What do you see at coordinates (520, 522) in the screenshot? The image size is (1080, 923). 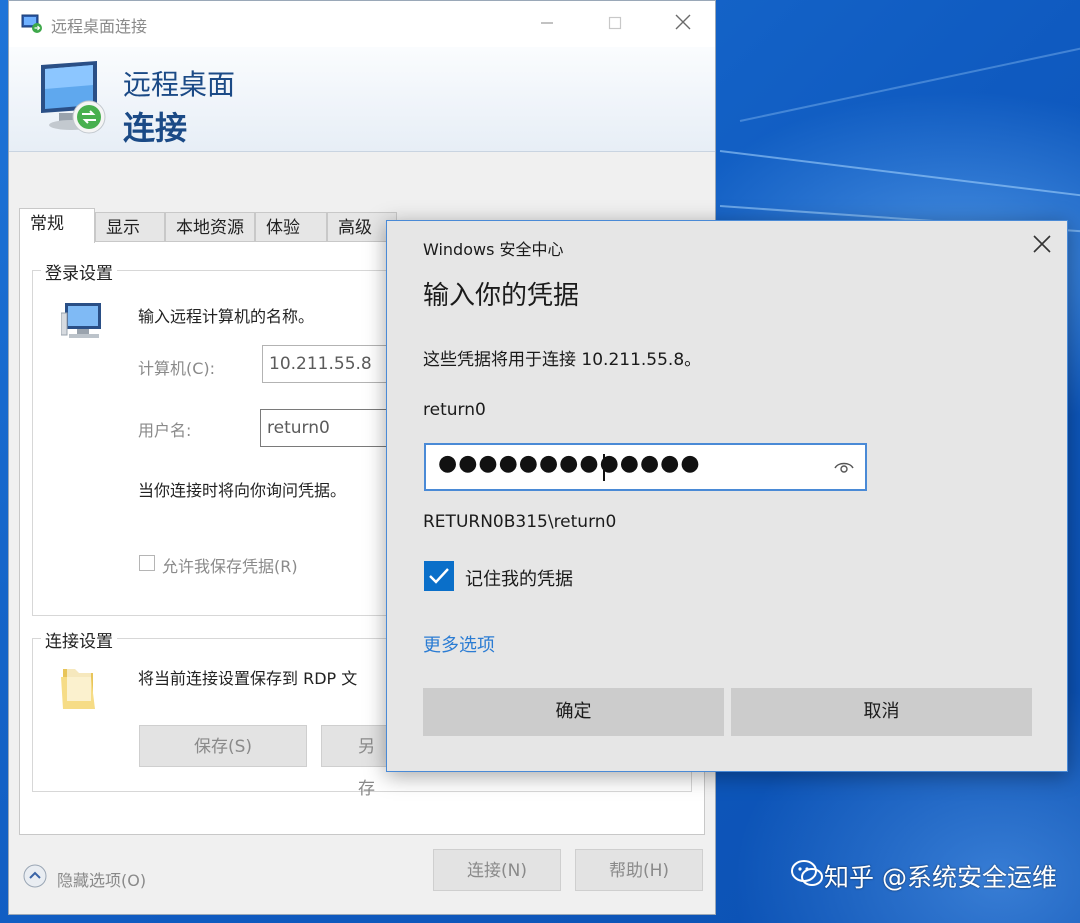 I see `domain-user-text: RETURN0B315\return0` at bounding box center [520, 522].